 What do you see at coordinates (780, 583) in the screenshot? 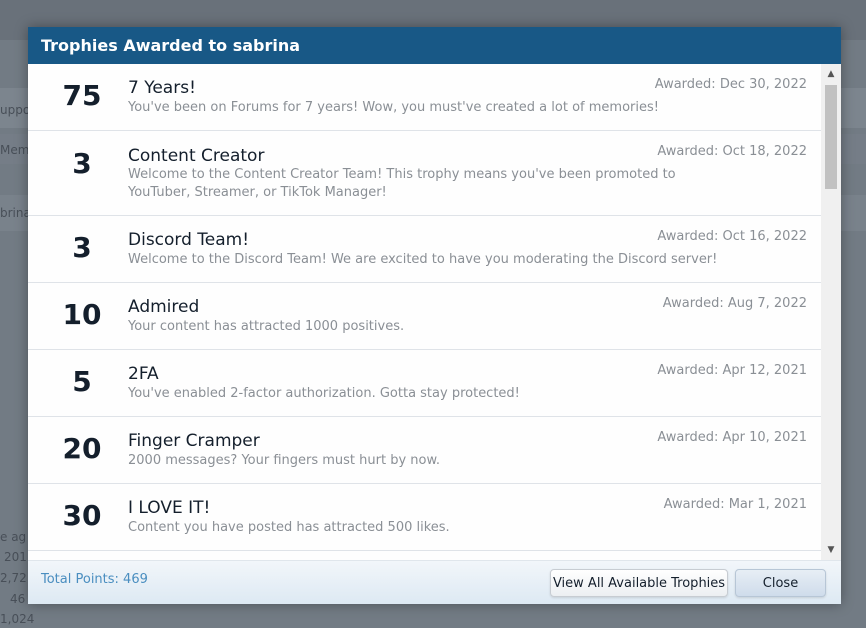
I see `close-button: Close` at bounding box center [780, 583].